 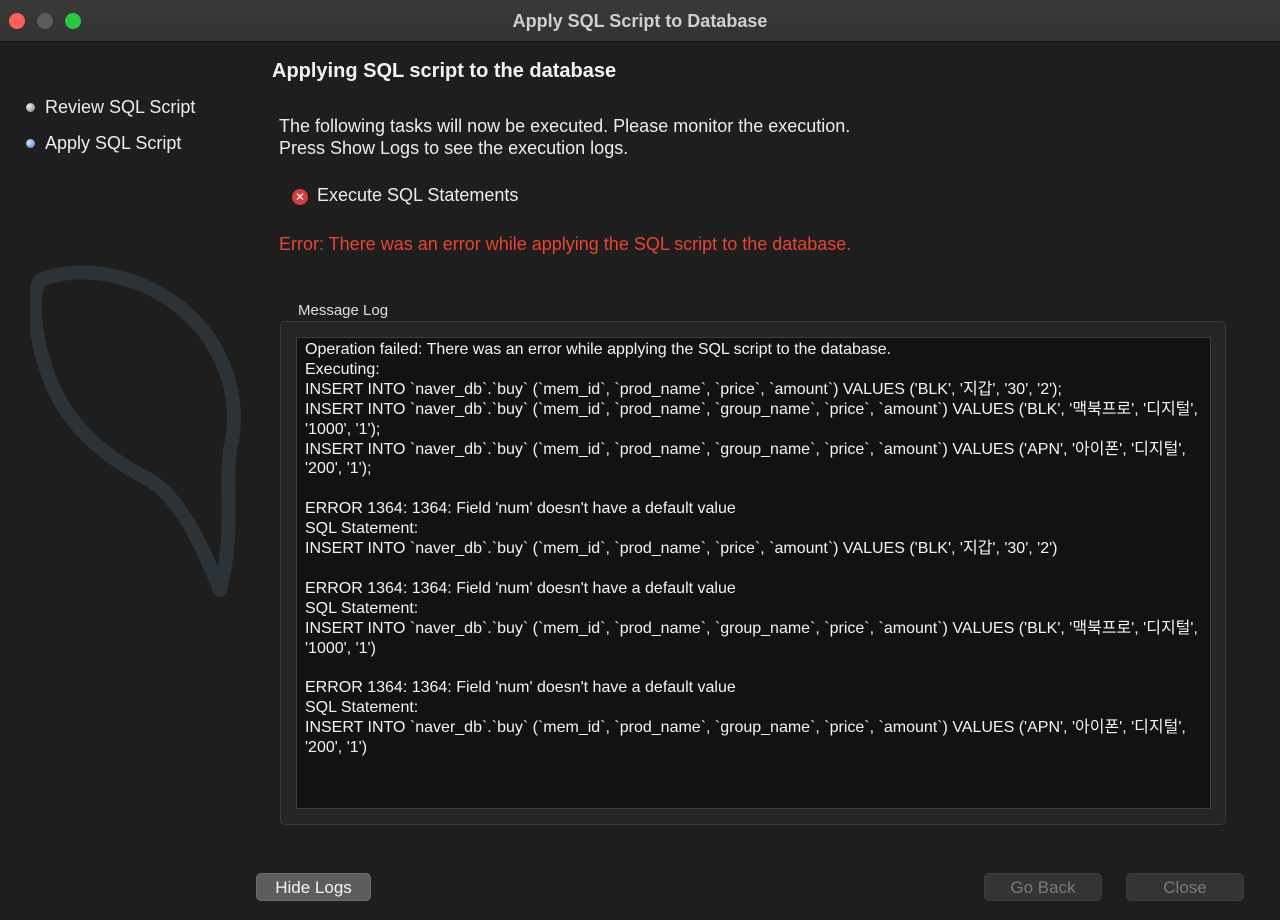 I want to click on title-bar: Apply SQL Script to Database, so click(x=640, y=21).